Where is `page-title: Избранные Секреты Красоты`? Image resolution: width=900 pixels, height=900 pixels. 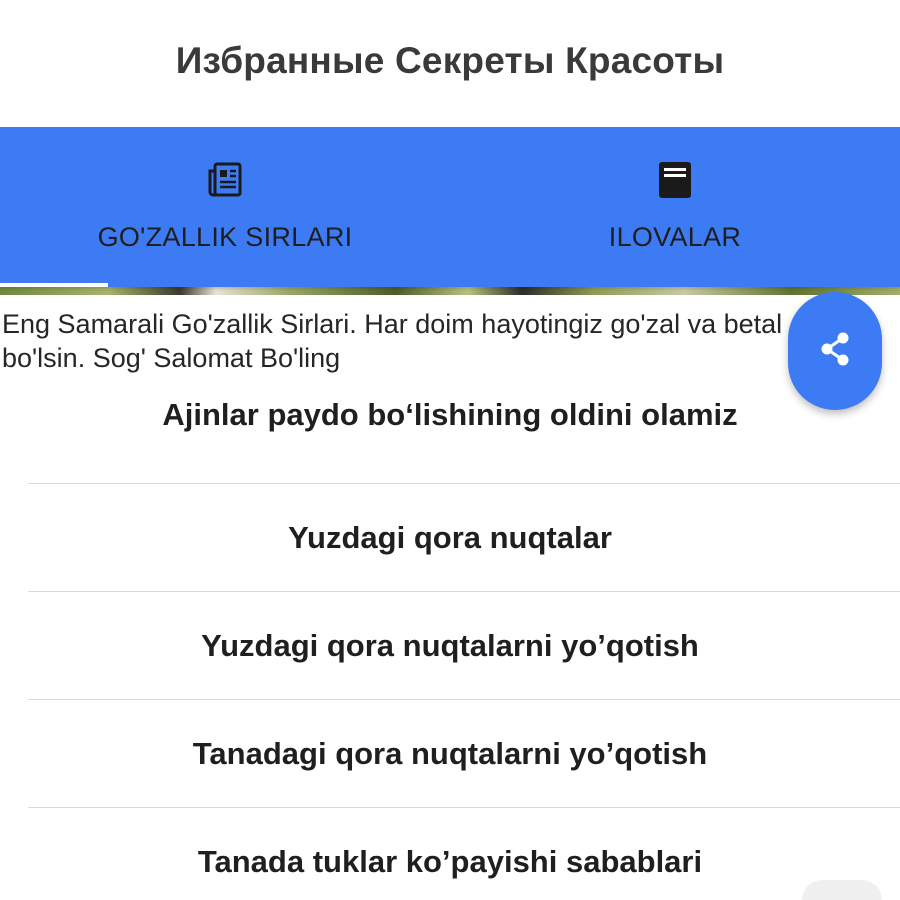 page-title: Избранные Секреты Красоты is located at coordinates (450, 60).